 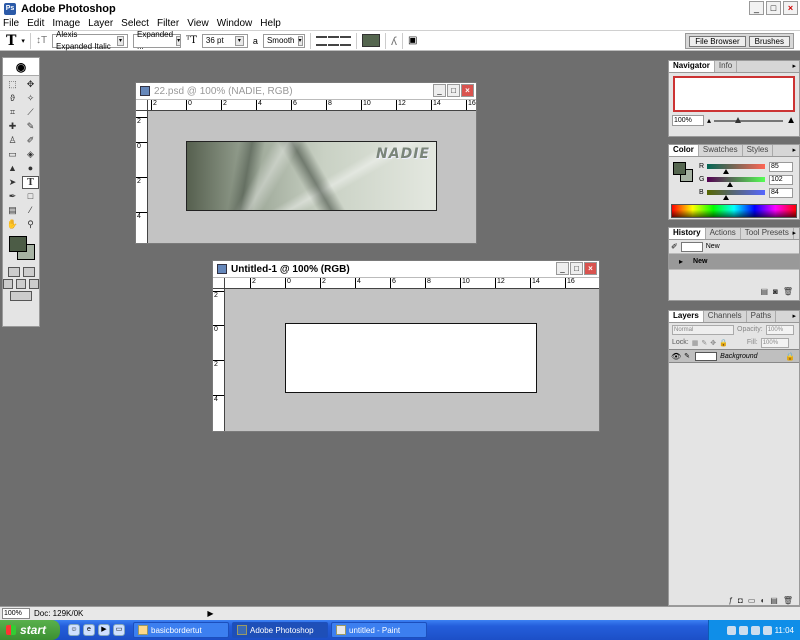 What do you see at coordinates (731, 630) in the screenshot?
I see `tray-network-icon` at bounding box center [731, 630].